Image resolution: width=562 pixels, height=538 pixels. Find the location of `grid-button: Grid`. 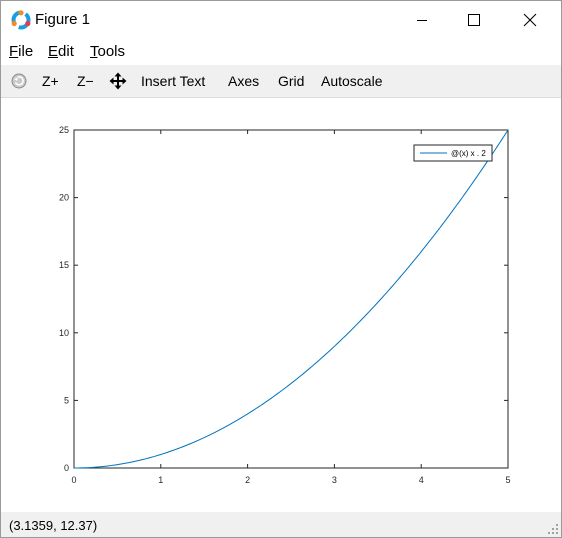

grid-button: Grid is located at coordinates (291, 81).